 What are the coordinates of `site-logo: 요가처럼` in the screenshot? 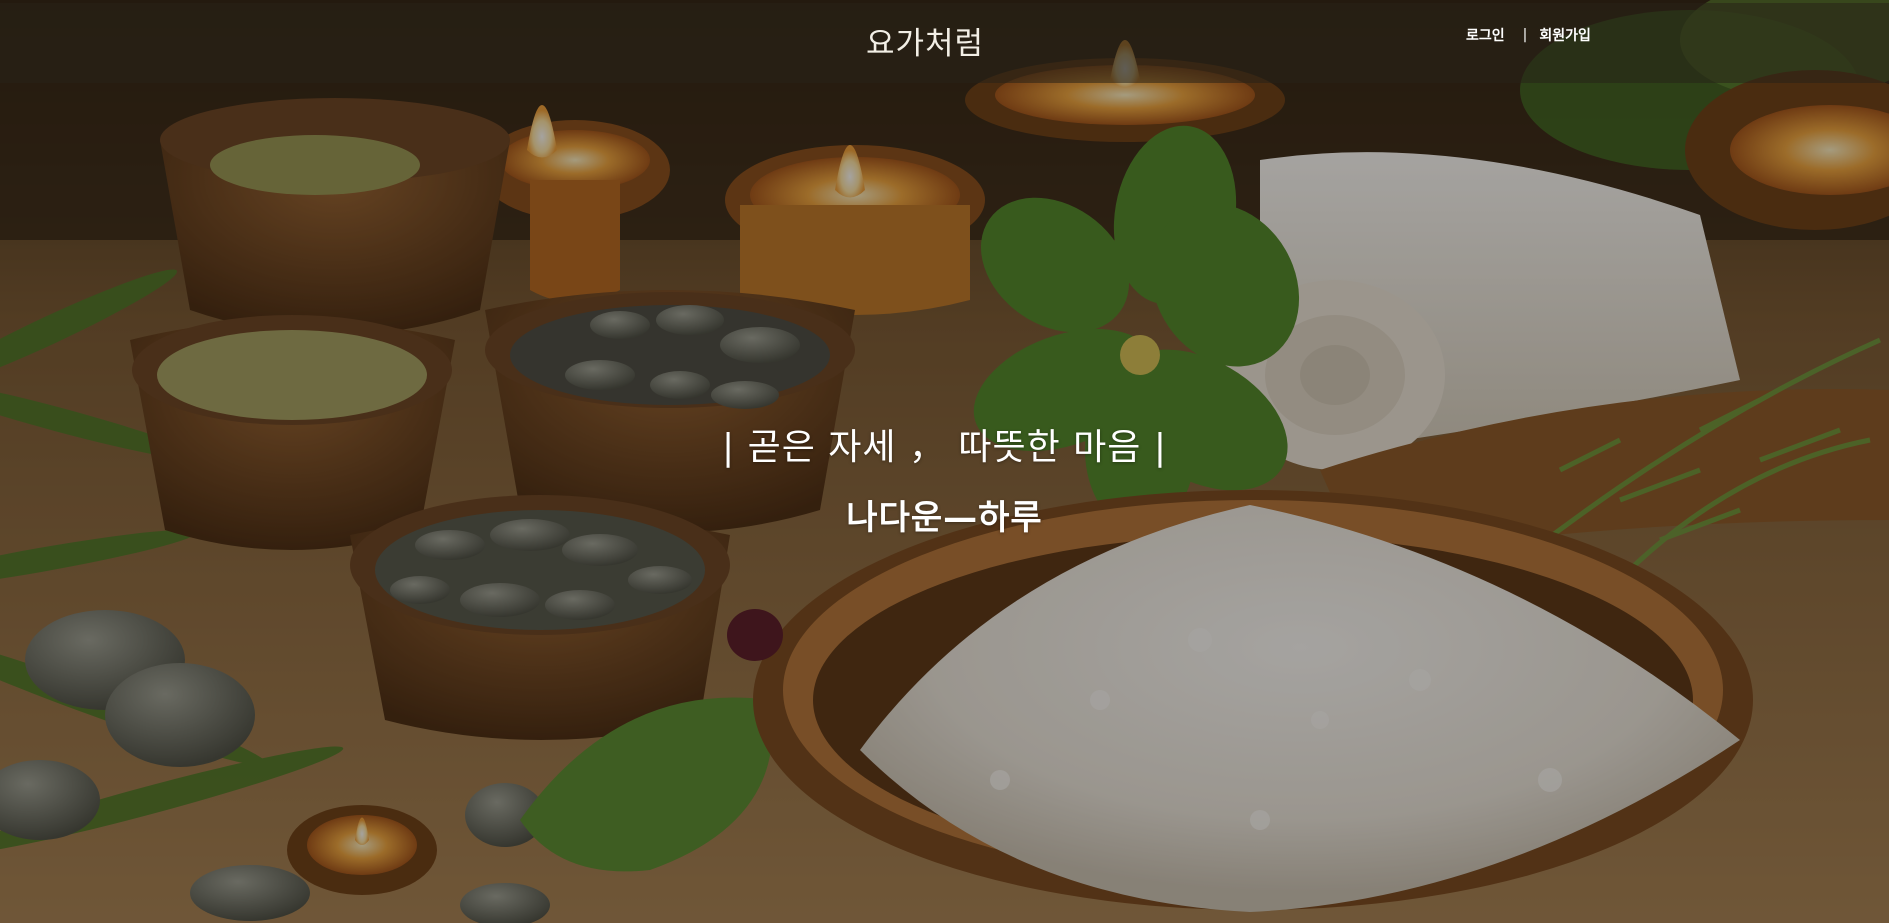 It's located at (925, 40).